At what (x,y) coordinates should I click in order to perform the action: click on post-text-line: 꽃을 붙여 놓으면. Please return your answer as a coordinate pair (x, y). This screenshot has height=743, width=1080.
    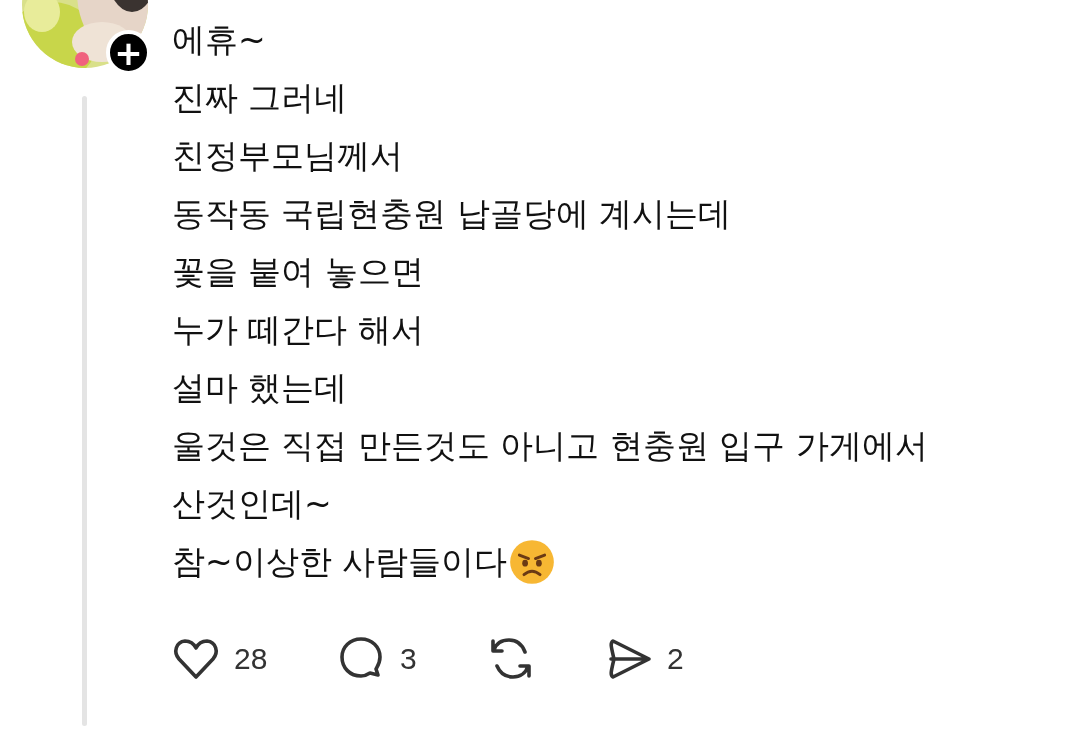
    Looking at the image, I should click on (298, 271).